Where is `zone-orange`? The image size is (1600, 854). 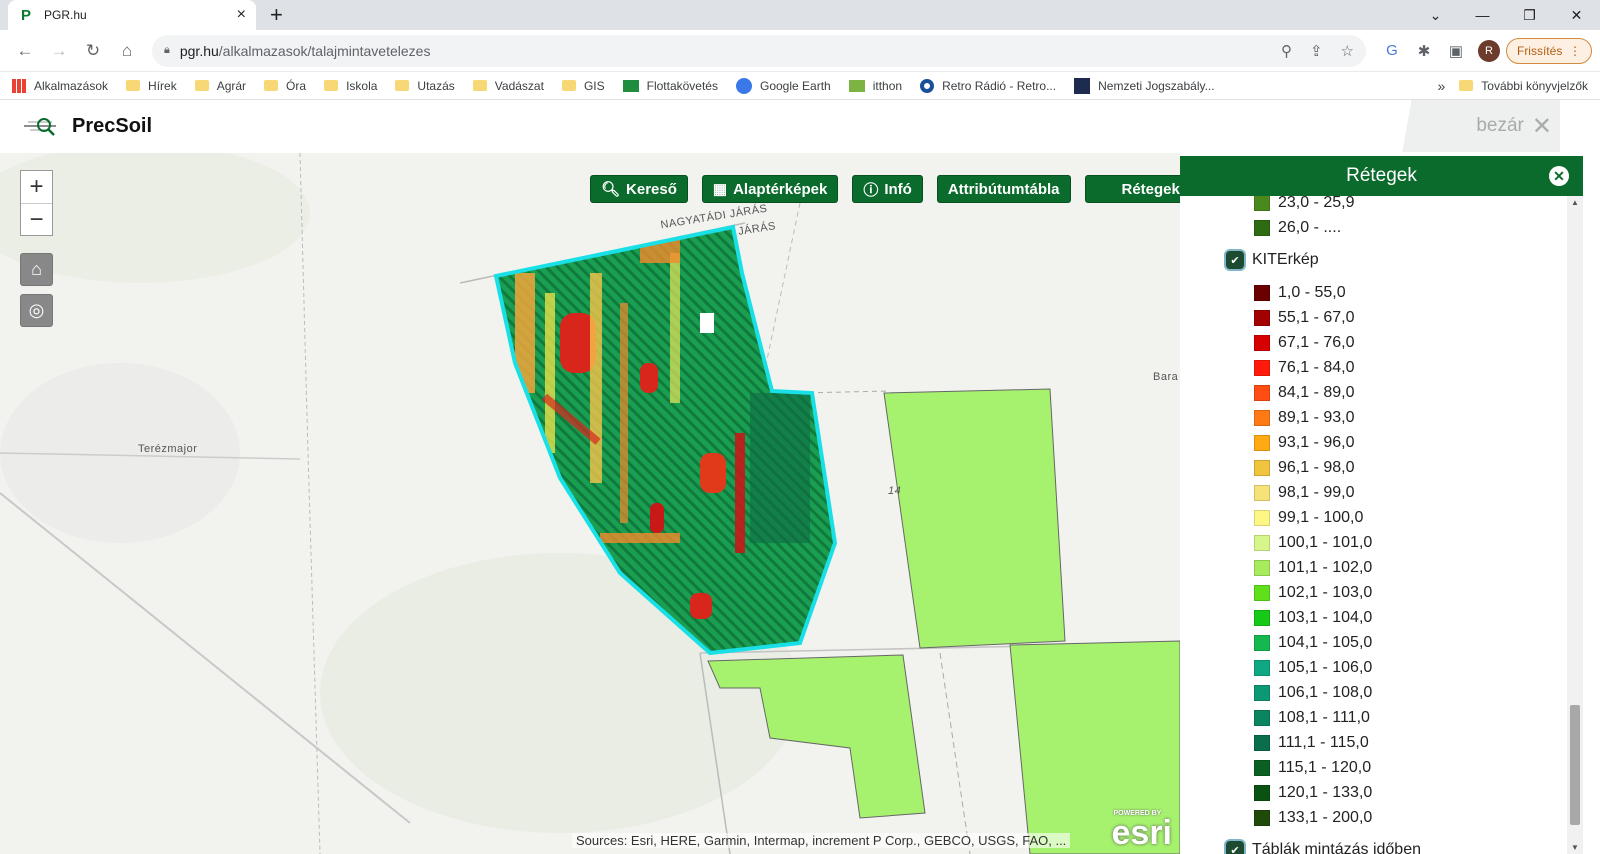 zone-orange is located at coordinates (640, 538).